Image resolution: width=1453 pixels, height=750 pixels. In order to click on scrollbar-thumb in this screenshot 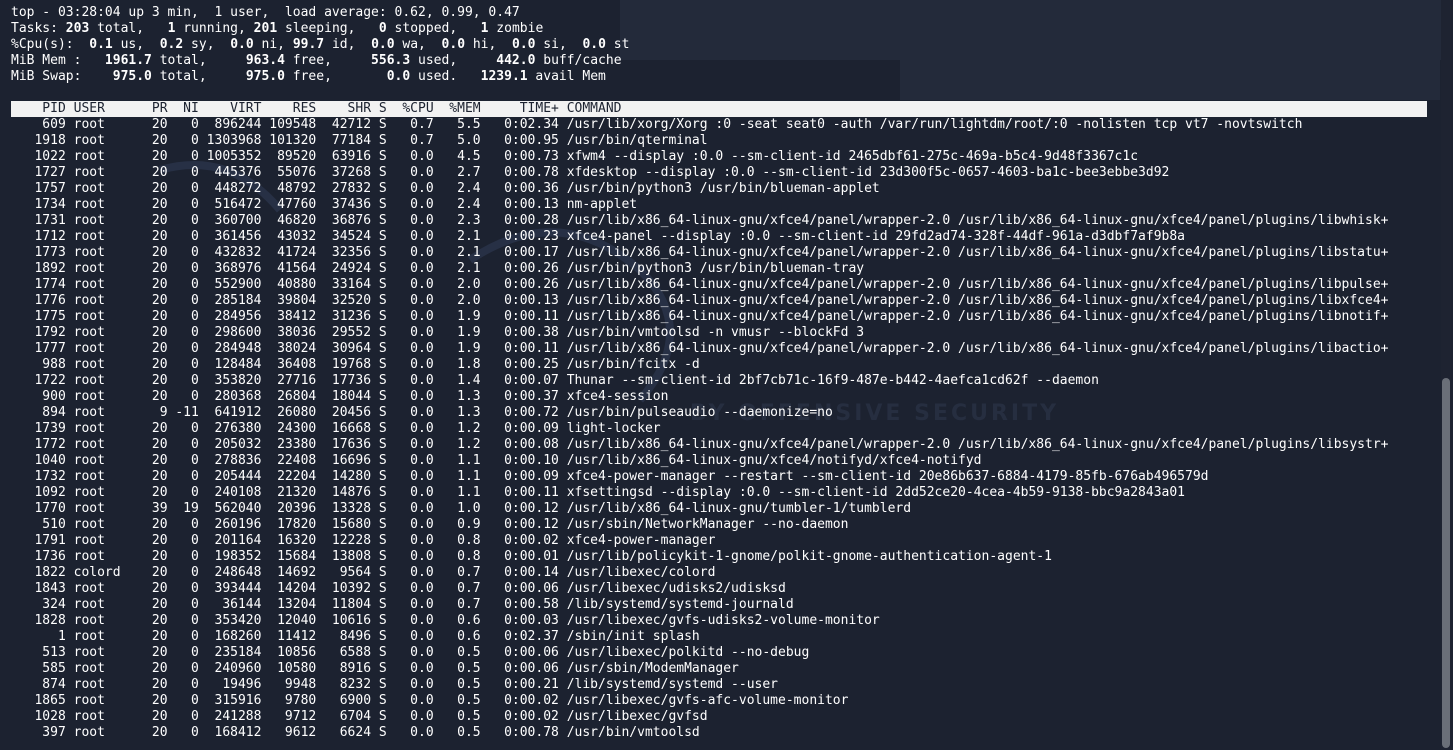, I will do `click(1446, 563)`.